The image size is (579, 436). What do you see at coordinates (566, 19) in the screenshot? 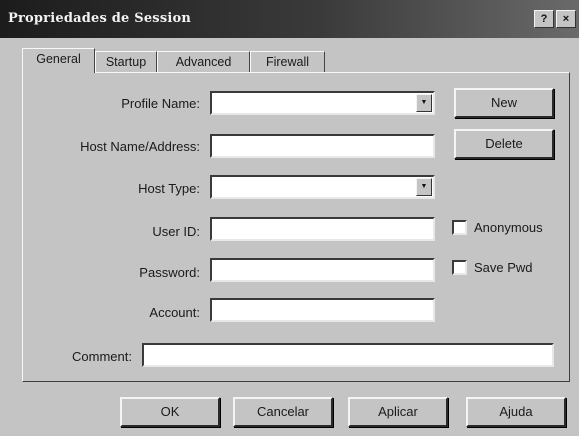
I see `close-title-button: ×` at bounding box center [566, 19].